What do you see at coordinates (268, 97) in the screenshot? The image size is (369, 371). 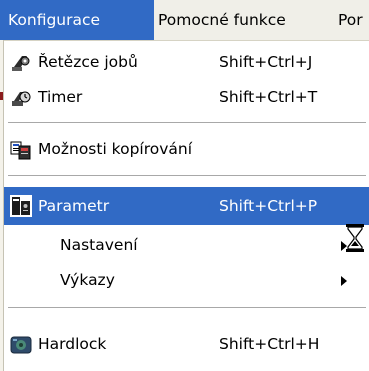 I see `menu-item-shortcut: Shift+Ctrl+T` at bounding box center [268, 97].